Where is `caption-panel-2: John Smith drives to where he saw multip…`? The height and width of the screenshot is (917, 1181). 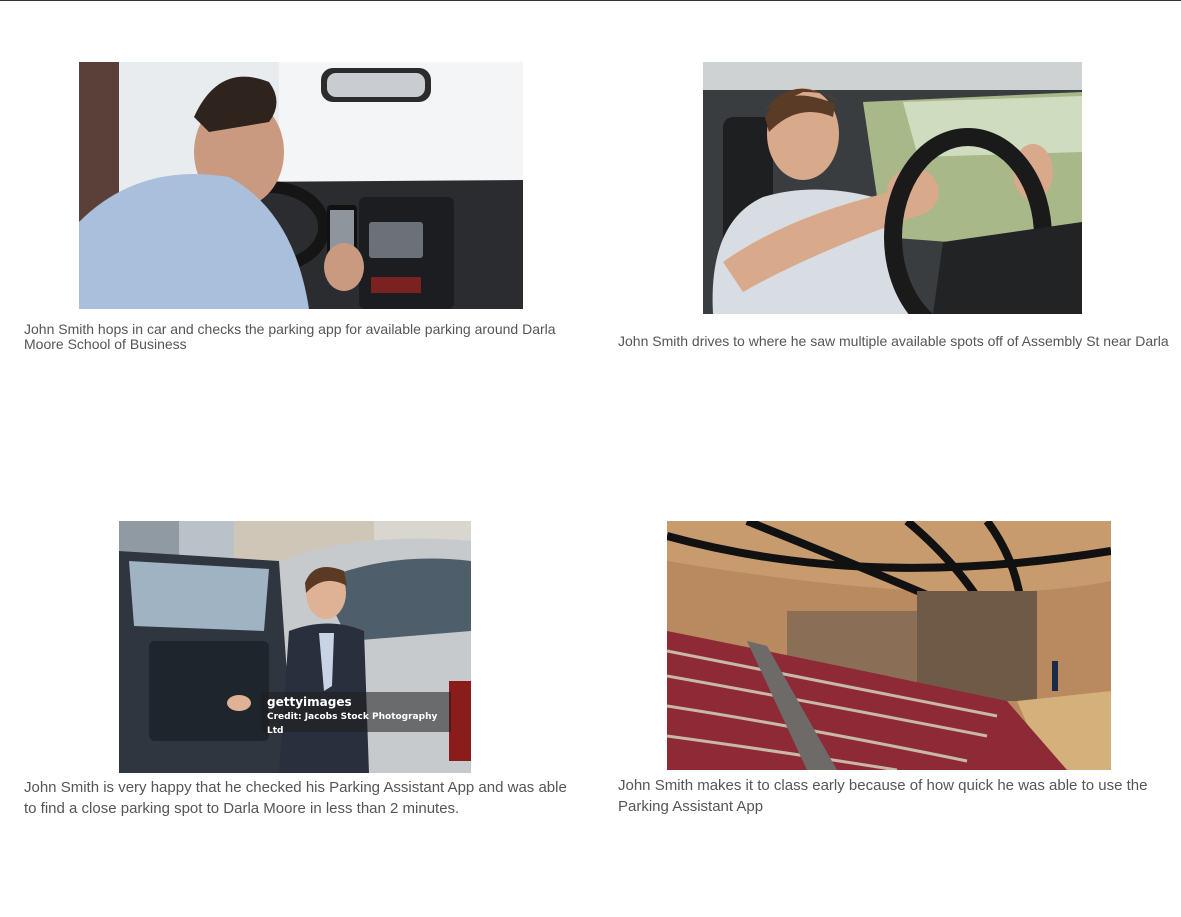 caption-panel-2: John Smith drives to where he saw multip… is located at coordinates (893, 341).